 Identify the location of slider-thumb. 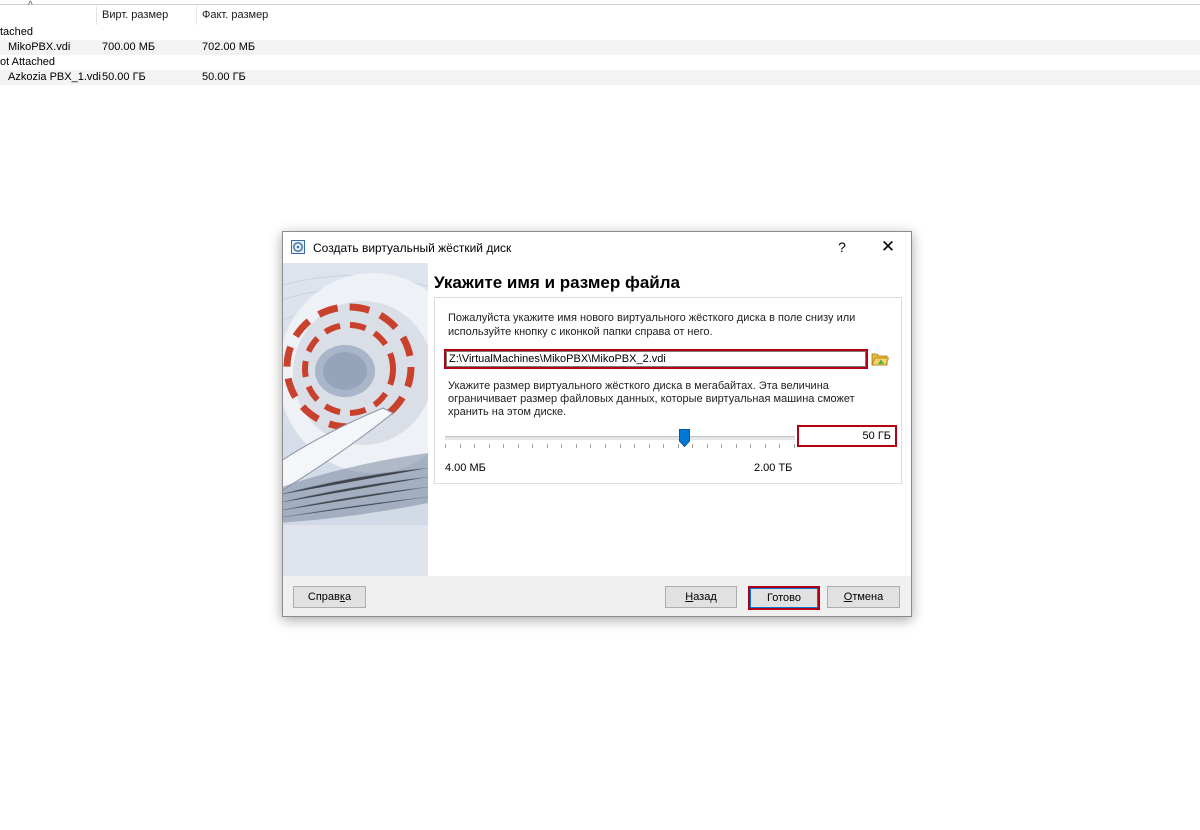
(684, 438).